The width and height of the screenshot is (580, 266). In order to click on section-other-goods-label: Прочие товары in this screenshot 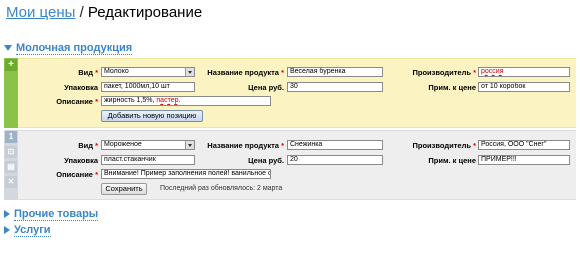, I will do `click(56, 214)`.